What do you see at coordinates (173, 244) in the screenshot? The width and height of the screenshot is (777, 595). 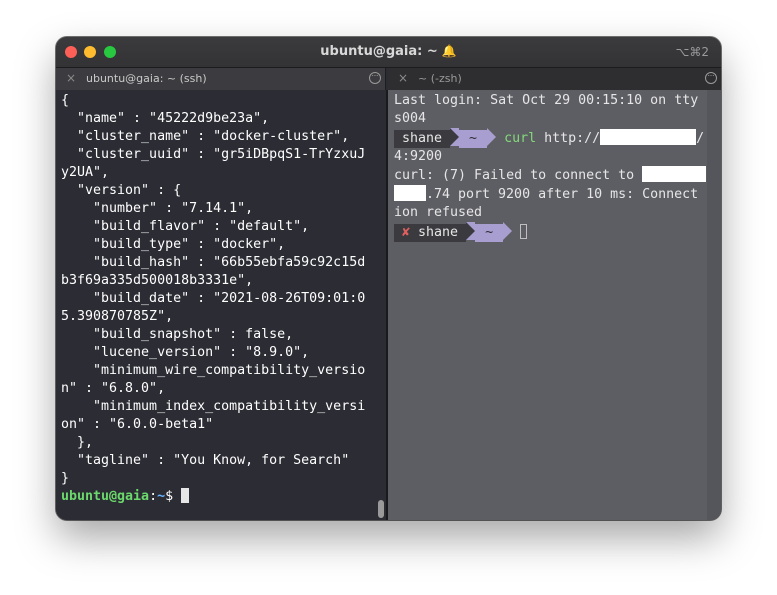 I see `output-line: "build_type" : "docker",` at bounding box center [173, 244].